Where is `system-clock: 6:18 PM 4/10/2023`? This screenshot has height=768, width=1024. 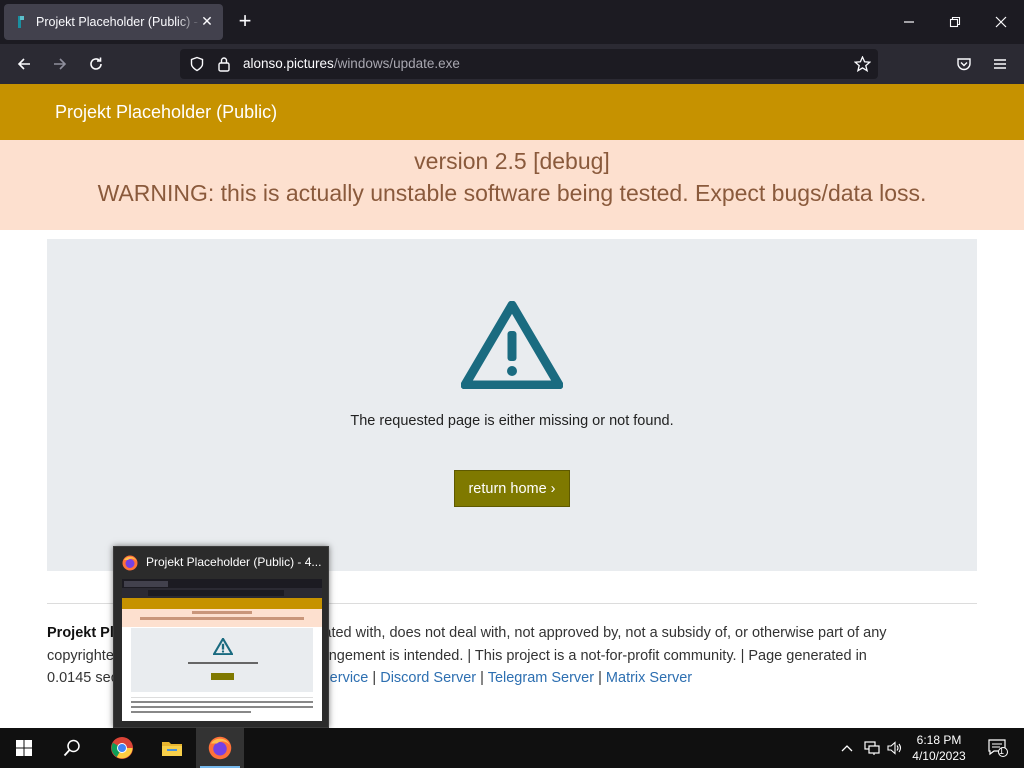
system-clock: 6:18 PM 4/10/2023 is located at coordinates (939, 748).